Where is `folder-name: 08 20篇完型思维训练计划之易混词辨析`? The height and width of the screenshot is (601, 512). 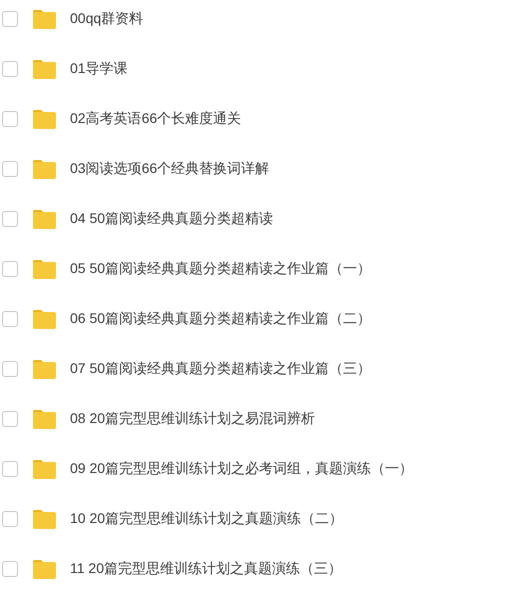 folder-name: 08 20篇完型思维训练计划之易混词辨析 is located at coordinates (193, 419).